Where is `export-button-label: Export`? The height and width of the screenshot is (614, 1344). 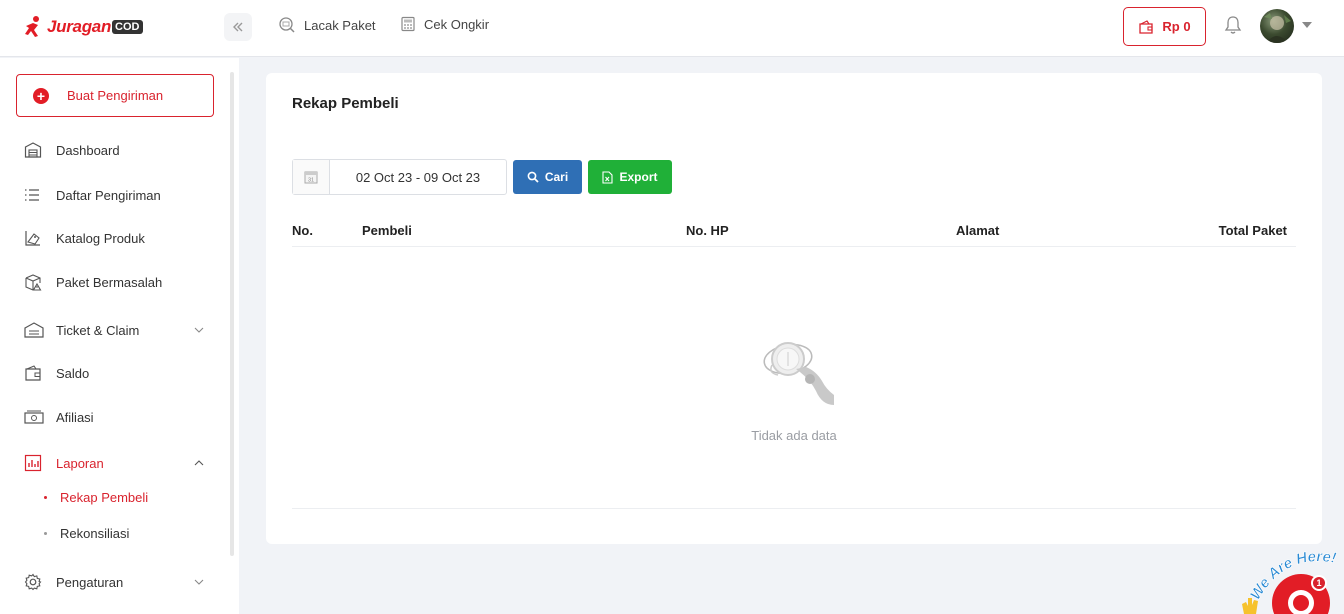 export-button-label: Export is located at coordinates (638, 177).